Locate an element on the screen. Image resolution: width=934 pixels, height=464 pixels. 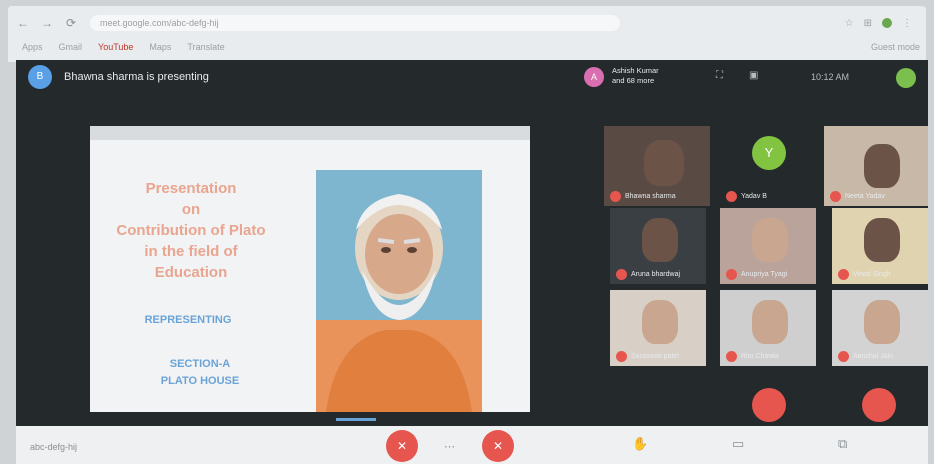
participant-tile: Aanchal Jain is located at coordinates (880, 328).